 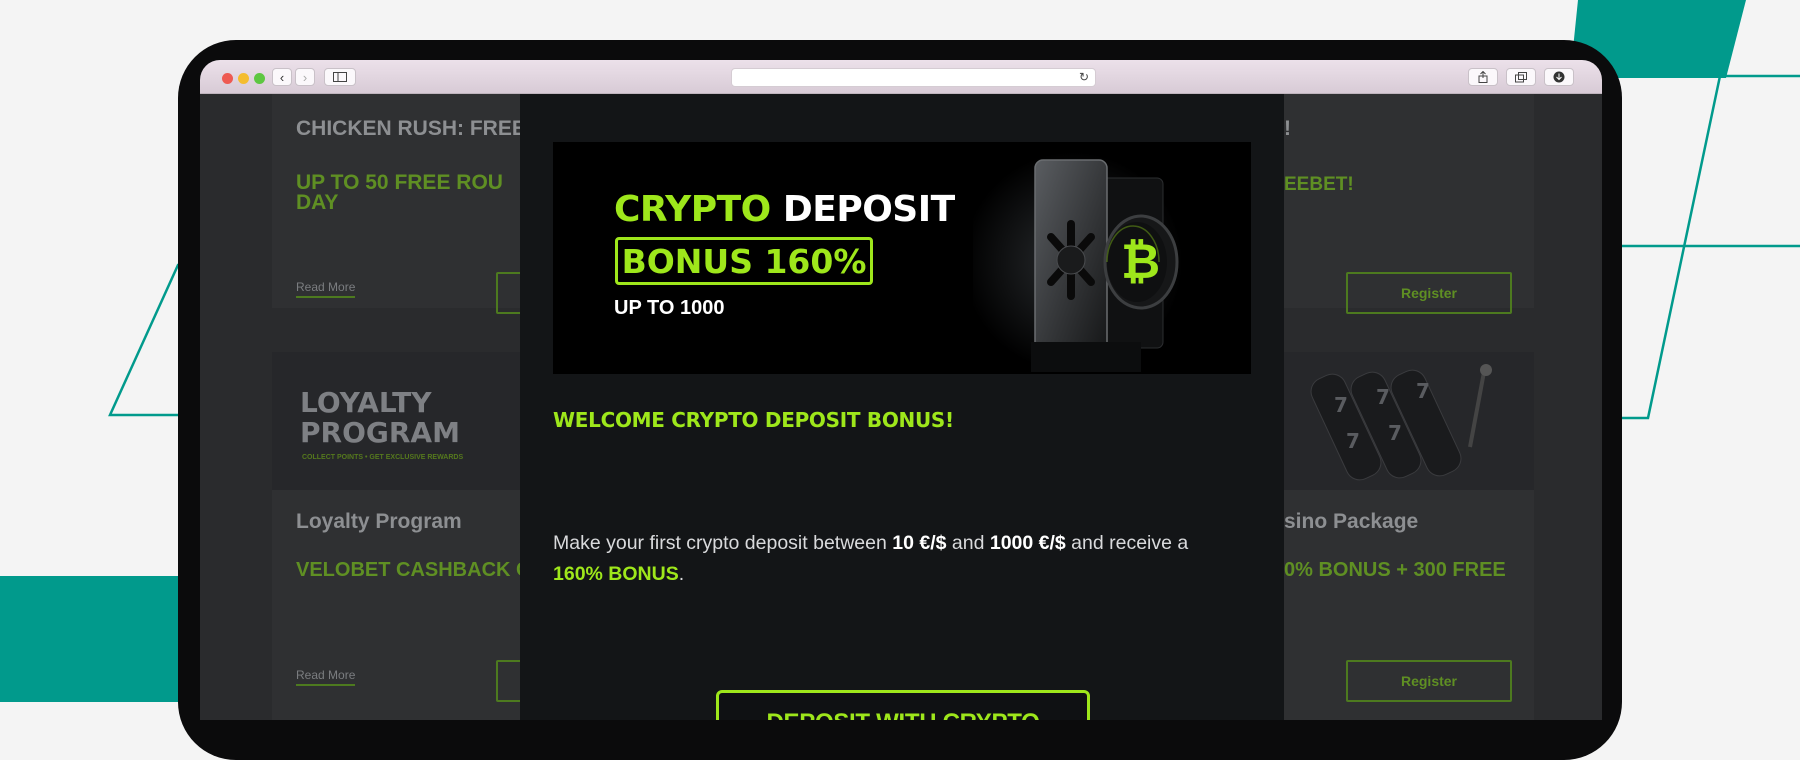 What do you see at coordinates (744, 261) in the screenshot?
I see `banner-bonus-box: BONUS 160%` at bounding box center [744, 261].